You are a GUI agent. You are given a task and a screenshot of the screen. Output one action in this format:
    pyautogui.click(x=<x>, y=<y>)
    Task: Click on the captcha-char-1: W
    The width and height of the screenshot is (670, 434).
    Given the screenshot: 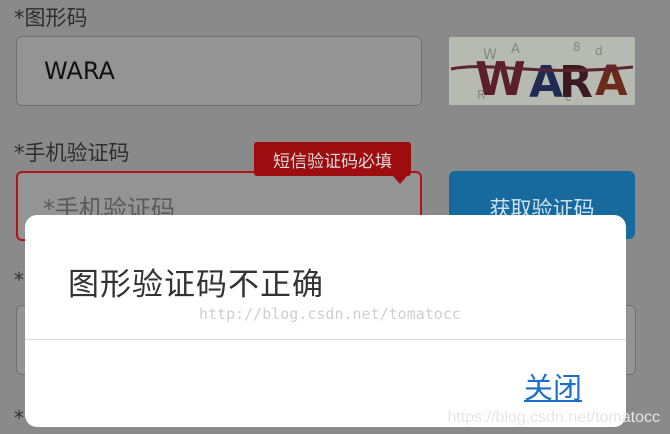 What is the action you would take?
    pyautogui.click(x=500, y=78)
    